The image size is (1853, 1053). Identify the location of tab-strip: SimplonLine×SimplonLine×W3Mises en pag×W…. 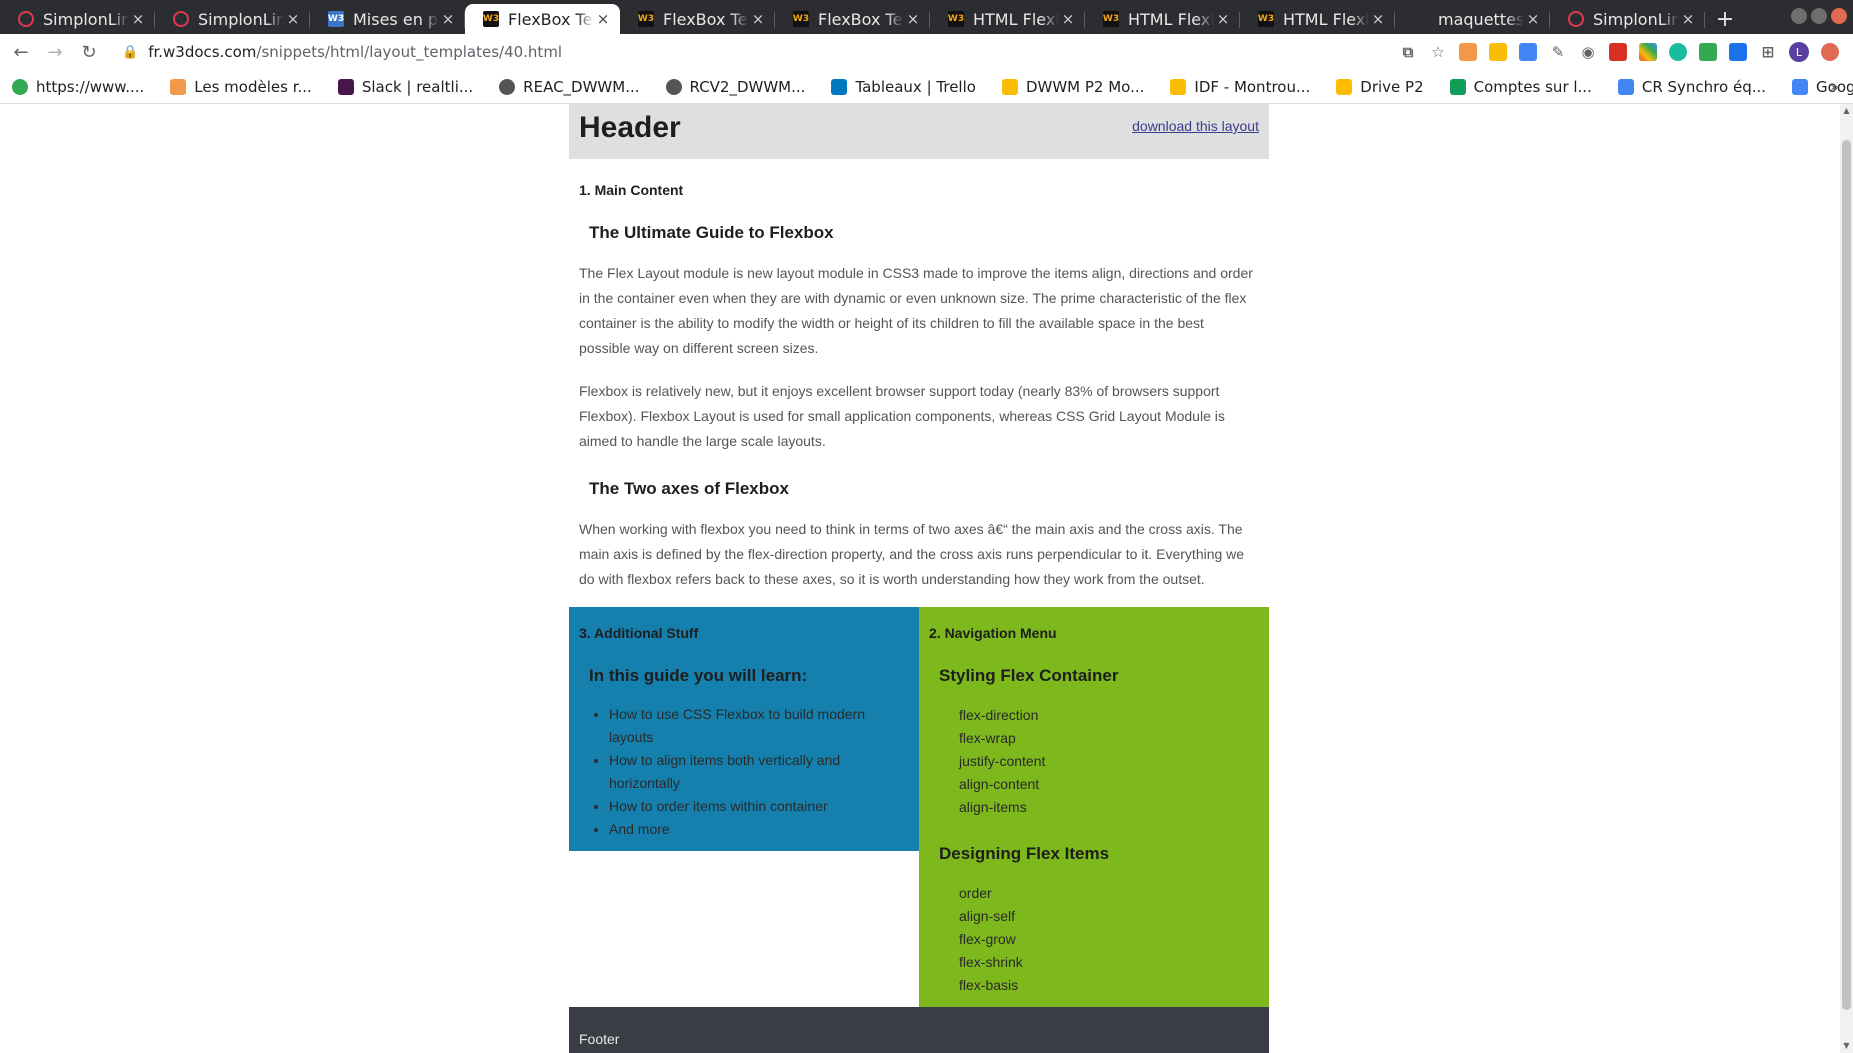
(926, 17).